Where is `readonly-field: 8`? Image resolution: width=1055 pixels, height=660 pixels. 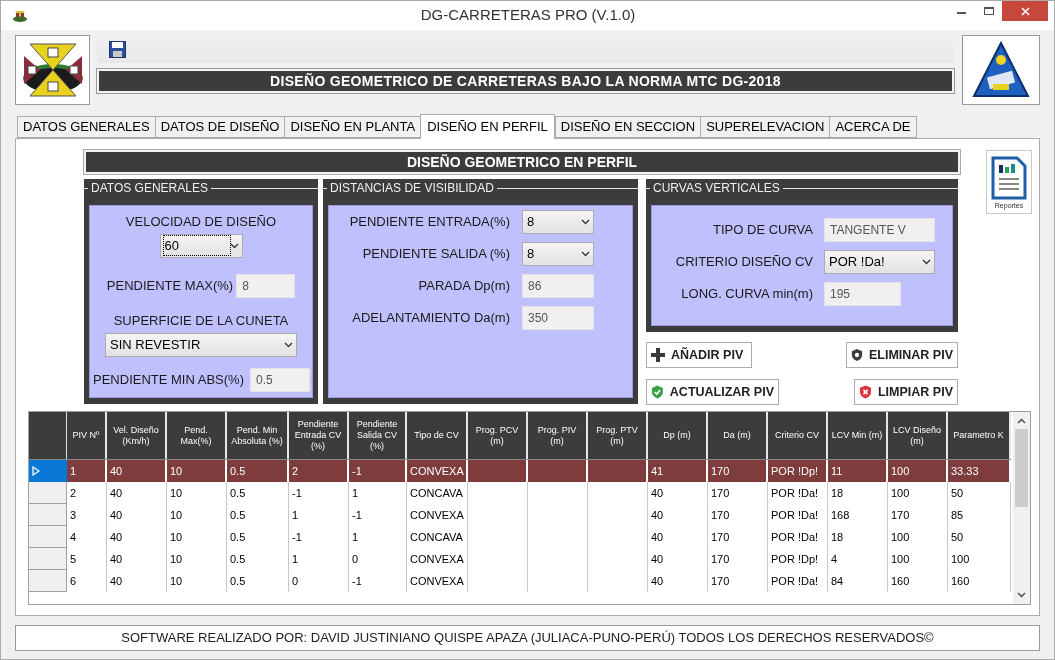
readonly-field: 8 is located at coordinates (266, 285).